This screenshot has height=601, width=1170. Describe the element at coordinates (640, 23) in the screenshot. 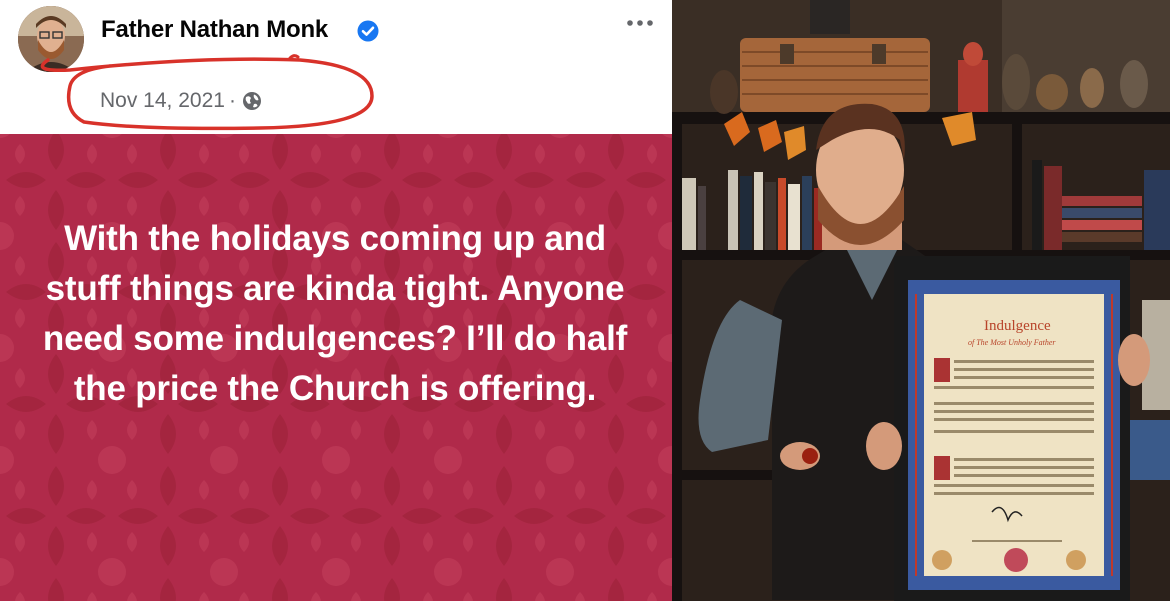

I see `more-options-icon` at that location.